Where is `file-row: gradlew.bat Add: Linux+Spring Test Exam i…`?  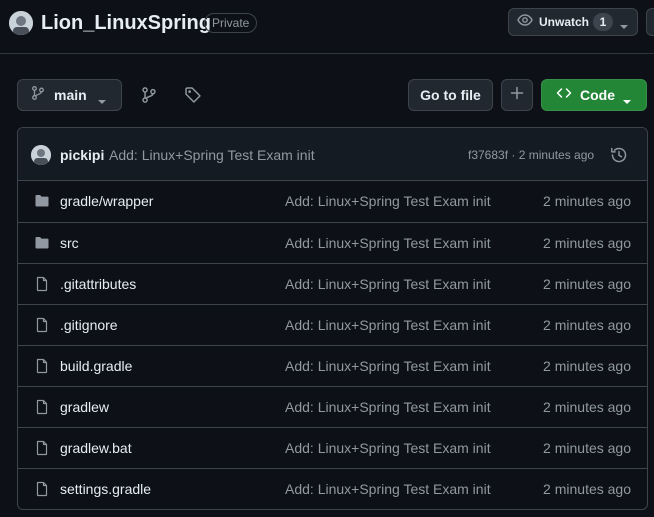 file-row: gradlew.bat Add: Linux+Spring Test Exam i… is located at coordinates (332, 447).